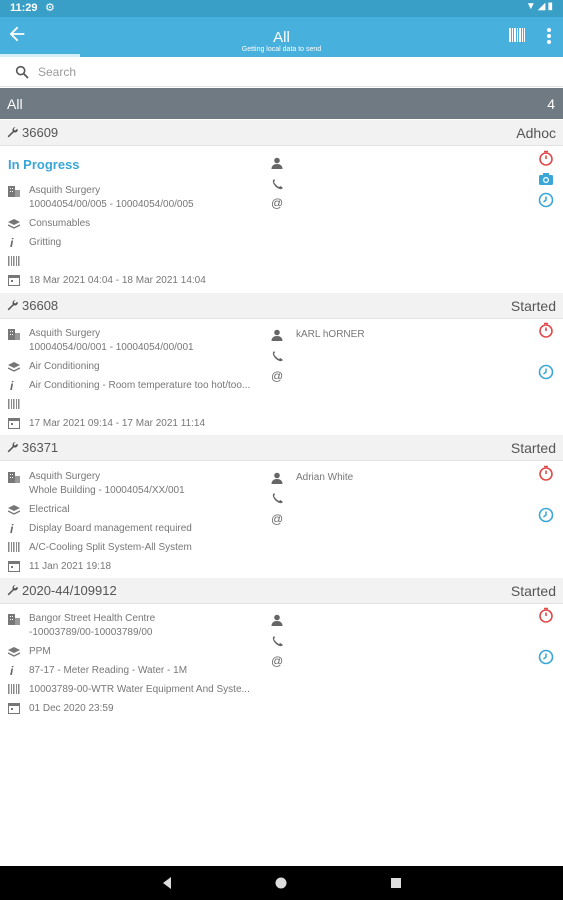 This screenshot has height=900, width=563. I want to click on group-label: All, so click(15, 104).